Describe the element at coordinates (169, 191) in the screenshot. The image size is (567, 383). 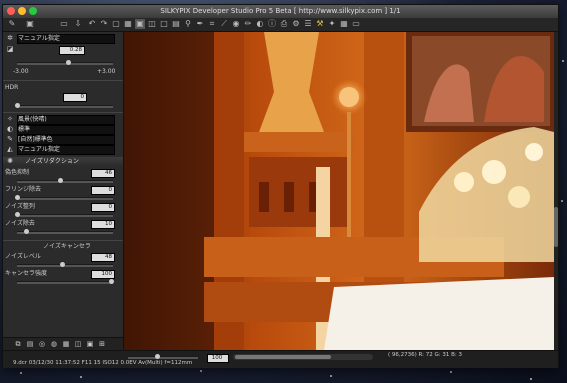
I see `left-column` at that location.